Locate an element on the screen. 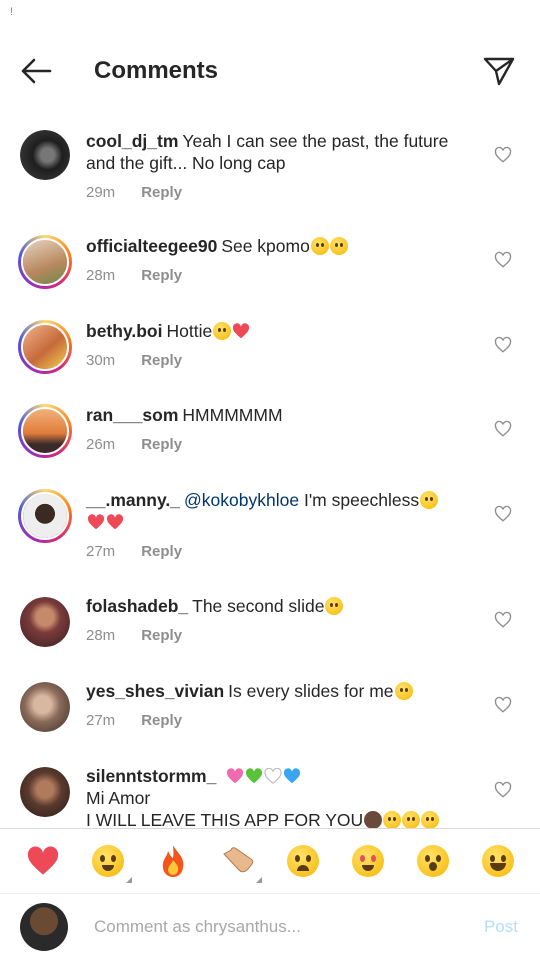  comment-item: bethy.boi Hottie 30m Reply is located at coordinates (270, 347).